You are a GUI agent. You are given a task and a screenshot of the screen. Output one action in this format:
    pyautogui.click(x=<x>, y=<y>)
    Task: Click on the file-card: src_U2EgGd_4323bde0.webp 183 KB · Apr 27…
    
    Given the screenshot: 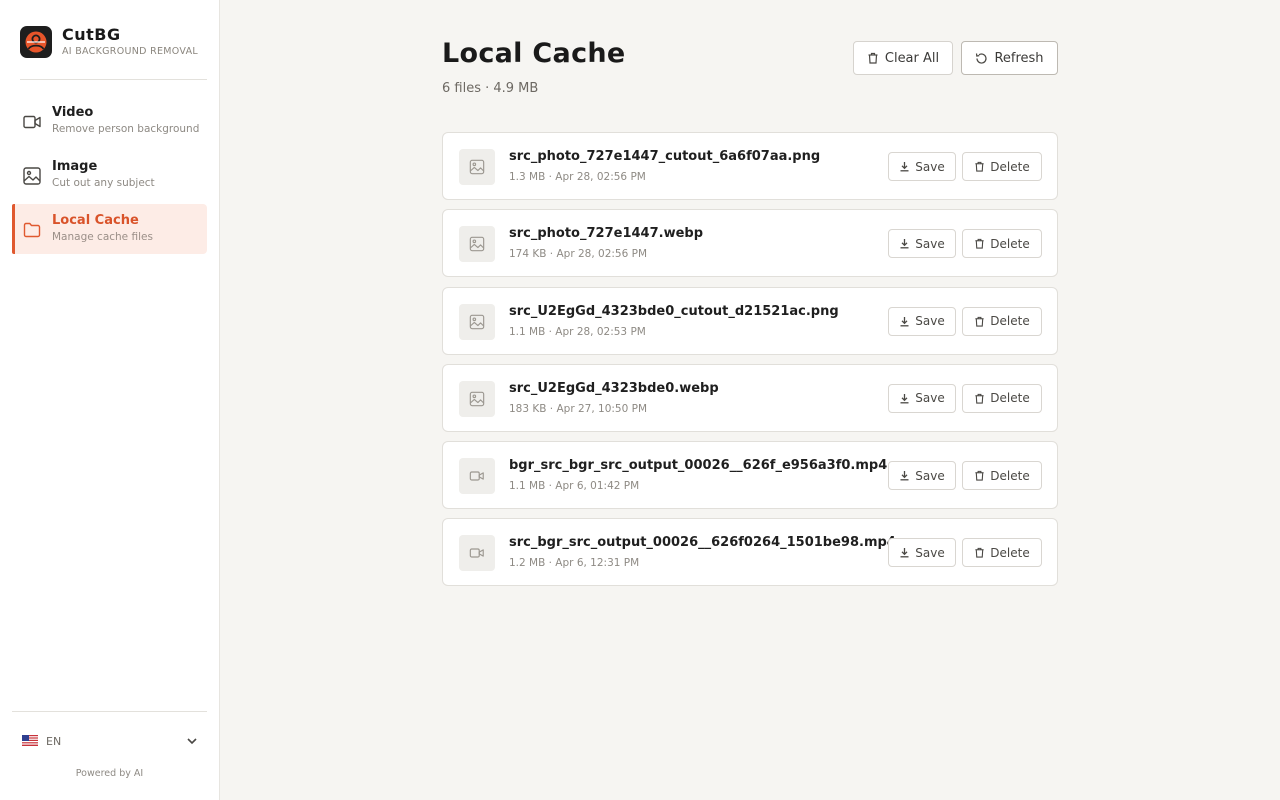 What is the action you would take?
    pyautogui.click(x=750, y=397)
    